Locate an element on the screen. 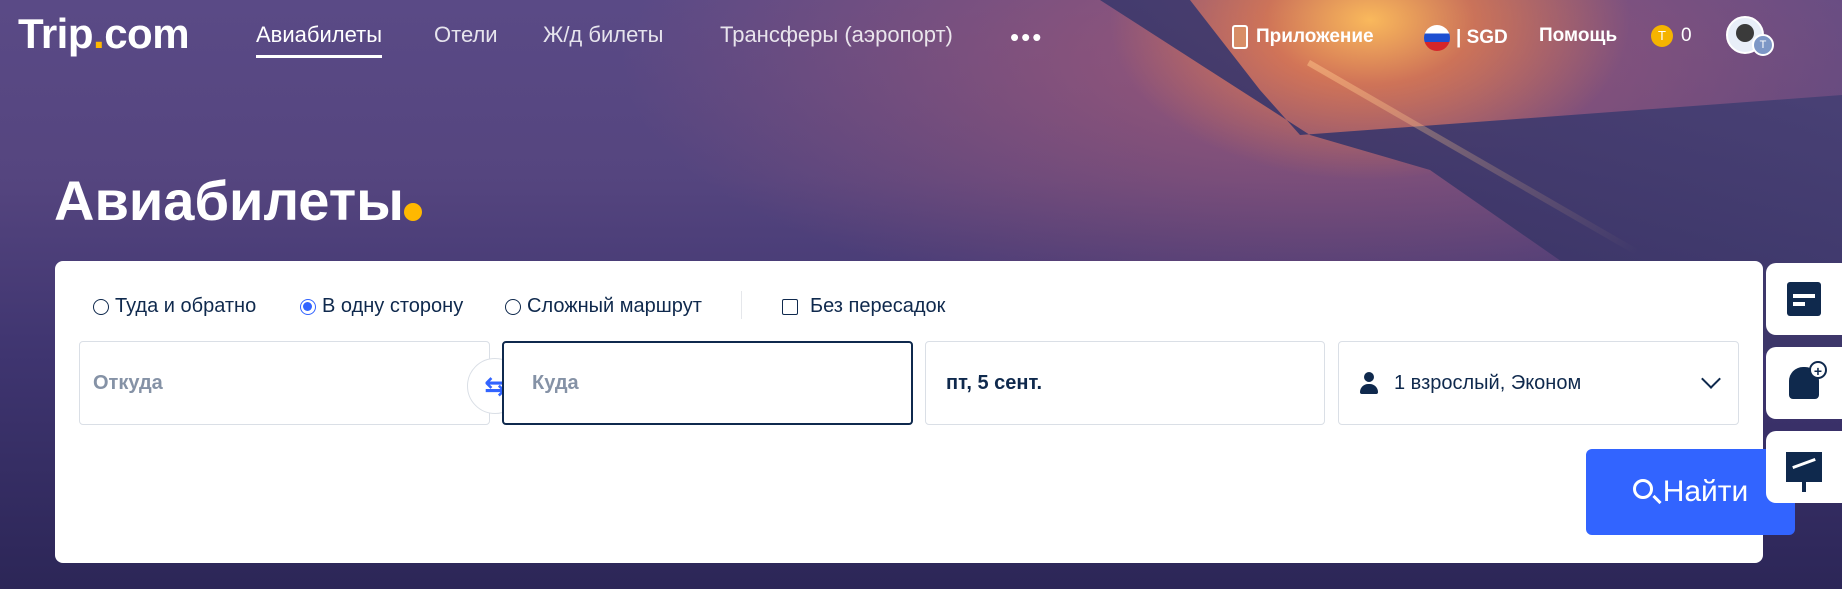 The image size is (1842, 589). trend-line is located at coordinates (1804, 463).